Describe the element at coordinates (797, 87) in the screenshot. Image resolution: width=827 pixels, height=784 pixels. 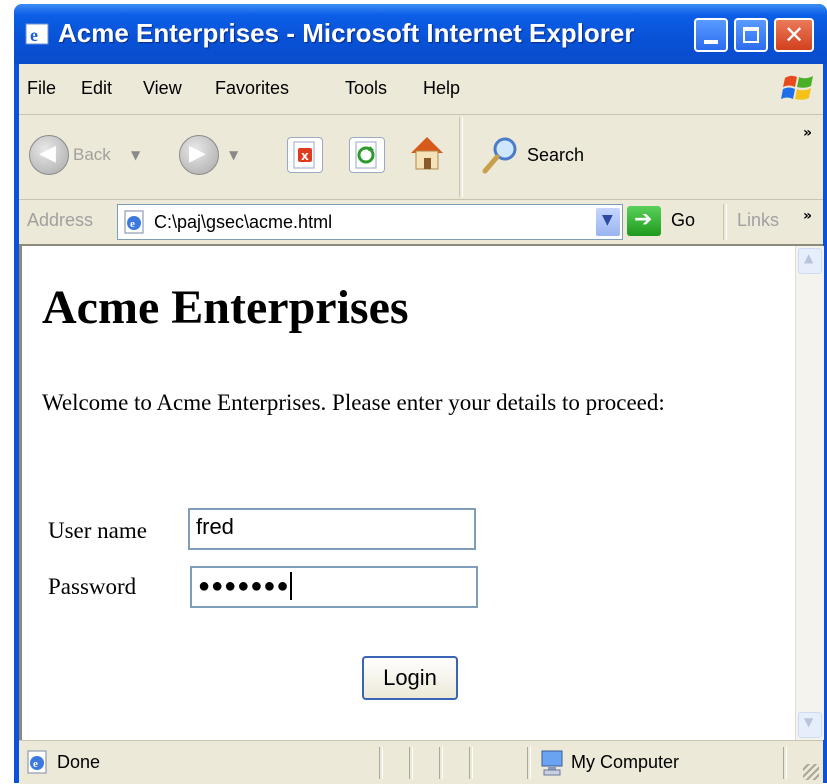
I see `windows-logo-icon` at that location.